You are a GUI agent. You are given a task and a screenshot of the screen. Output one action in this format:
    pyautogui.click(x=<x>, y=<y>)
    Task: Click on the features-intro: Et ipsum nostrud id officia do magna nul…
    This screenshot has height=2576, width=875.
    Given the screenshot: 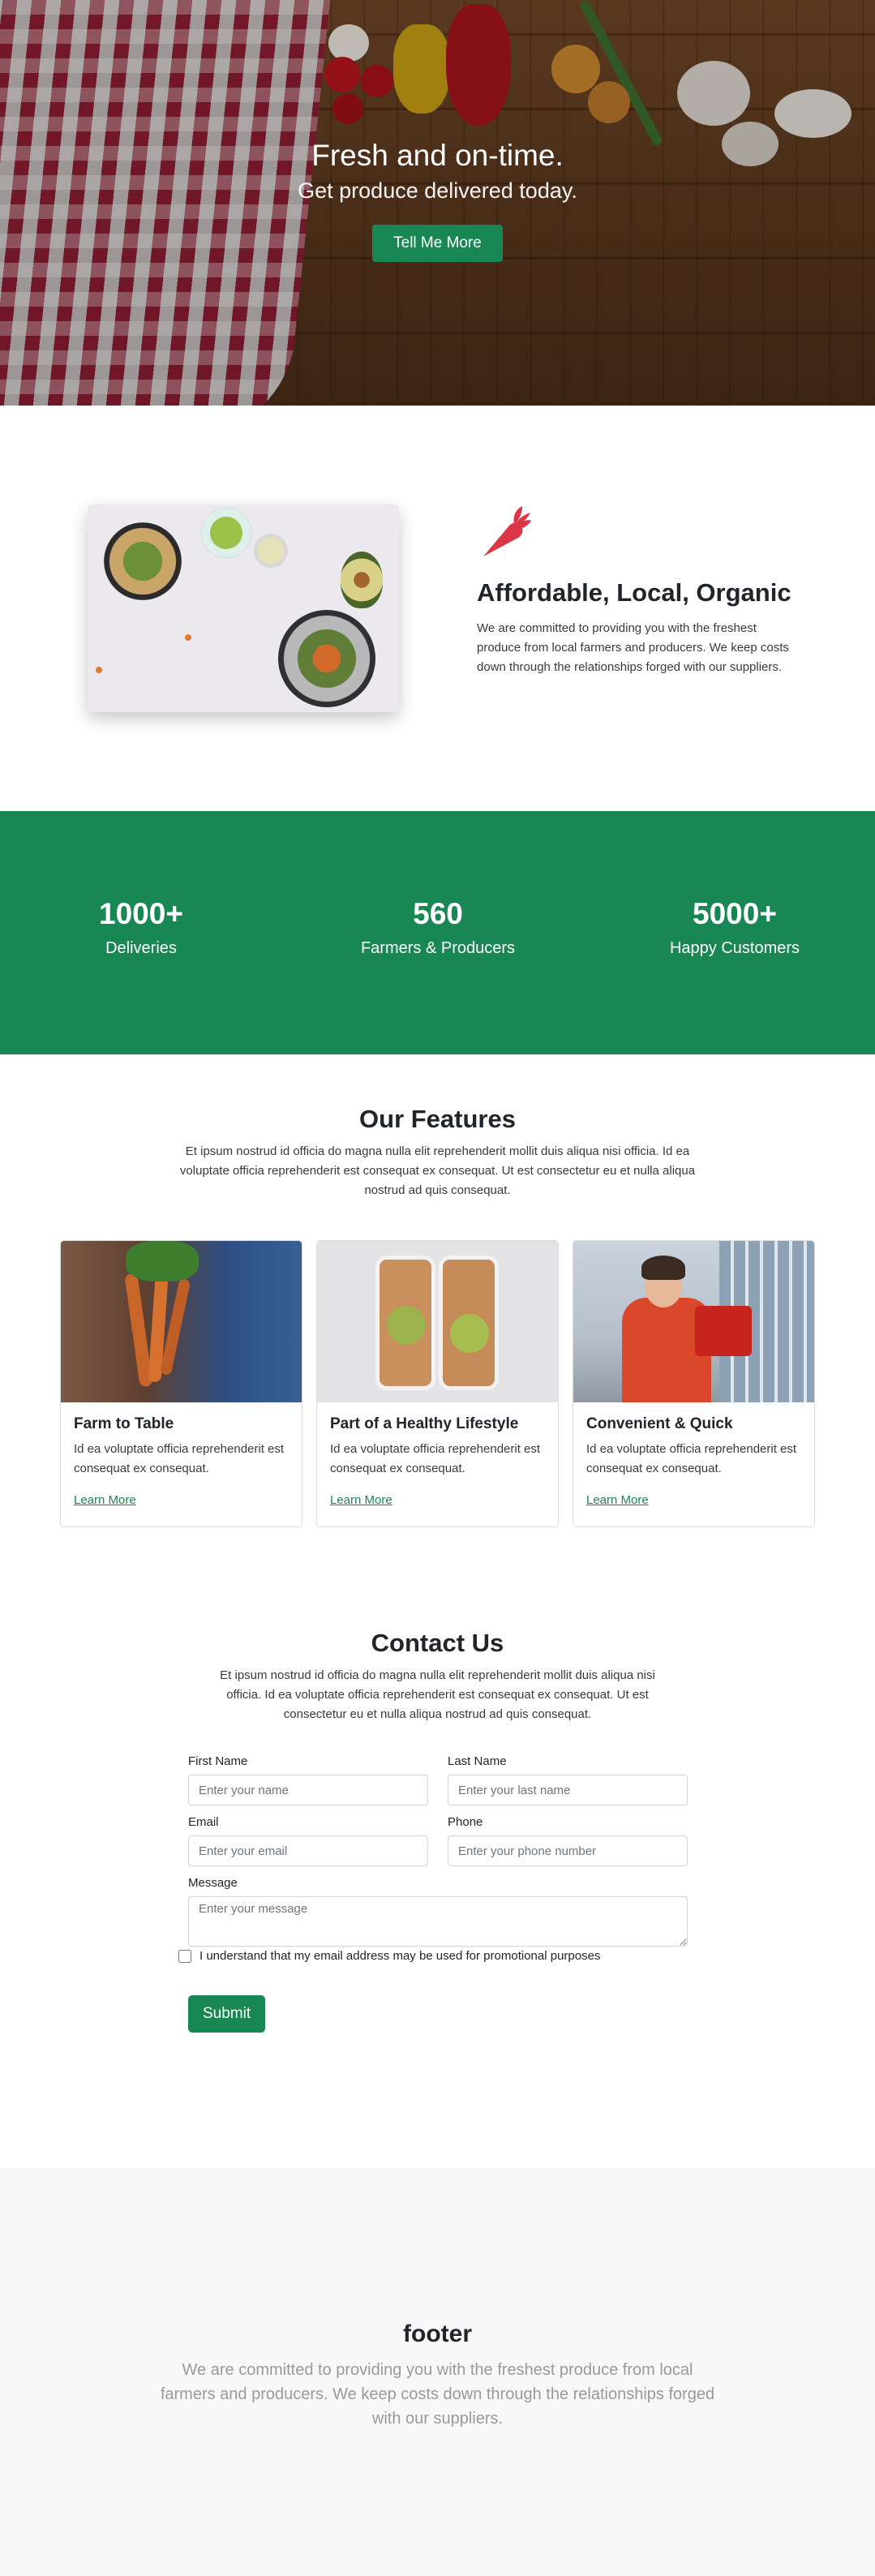 What is the action you would take?
    pyautogui.click(x=437, y=1170)
    